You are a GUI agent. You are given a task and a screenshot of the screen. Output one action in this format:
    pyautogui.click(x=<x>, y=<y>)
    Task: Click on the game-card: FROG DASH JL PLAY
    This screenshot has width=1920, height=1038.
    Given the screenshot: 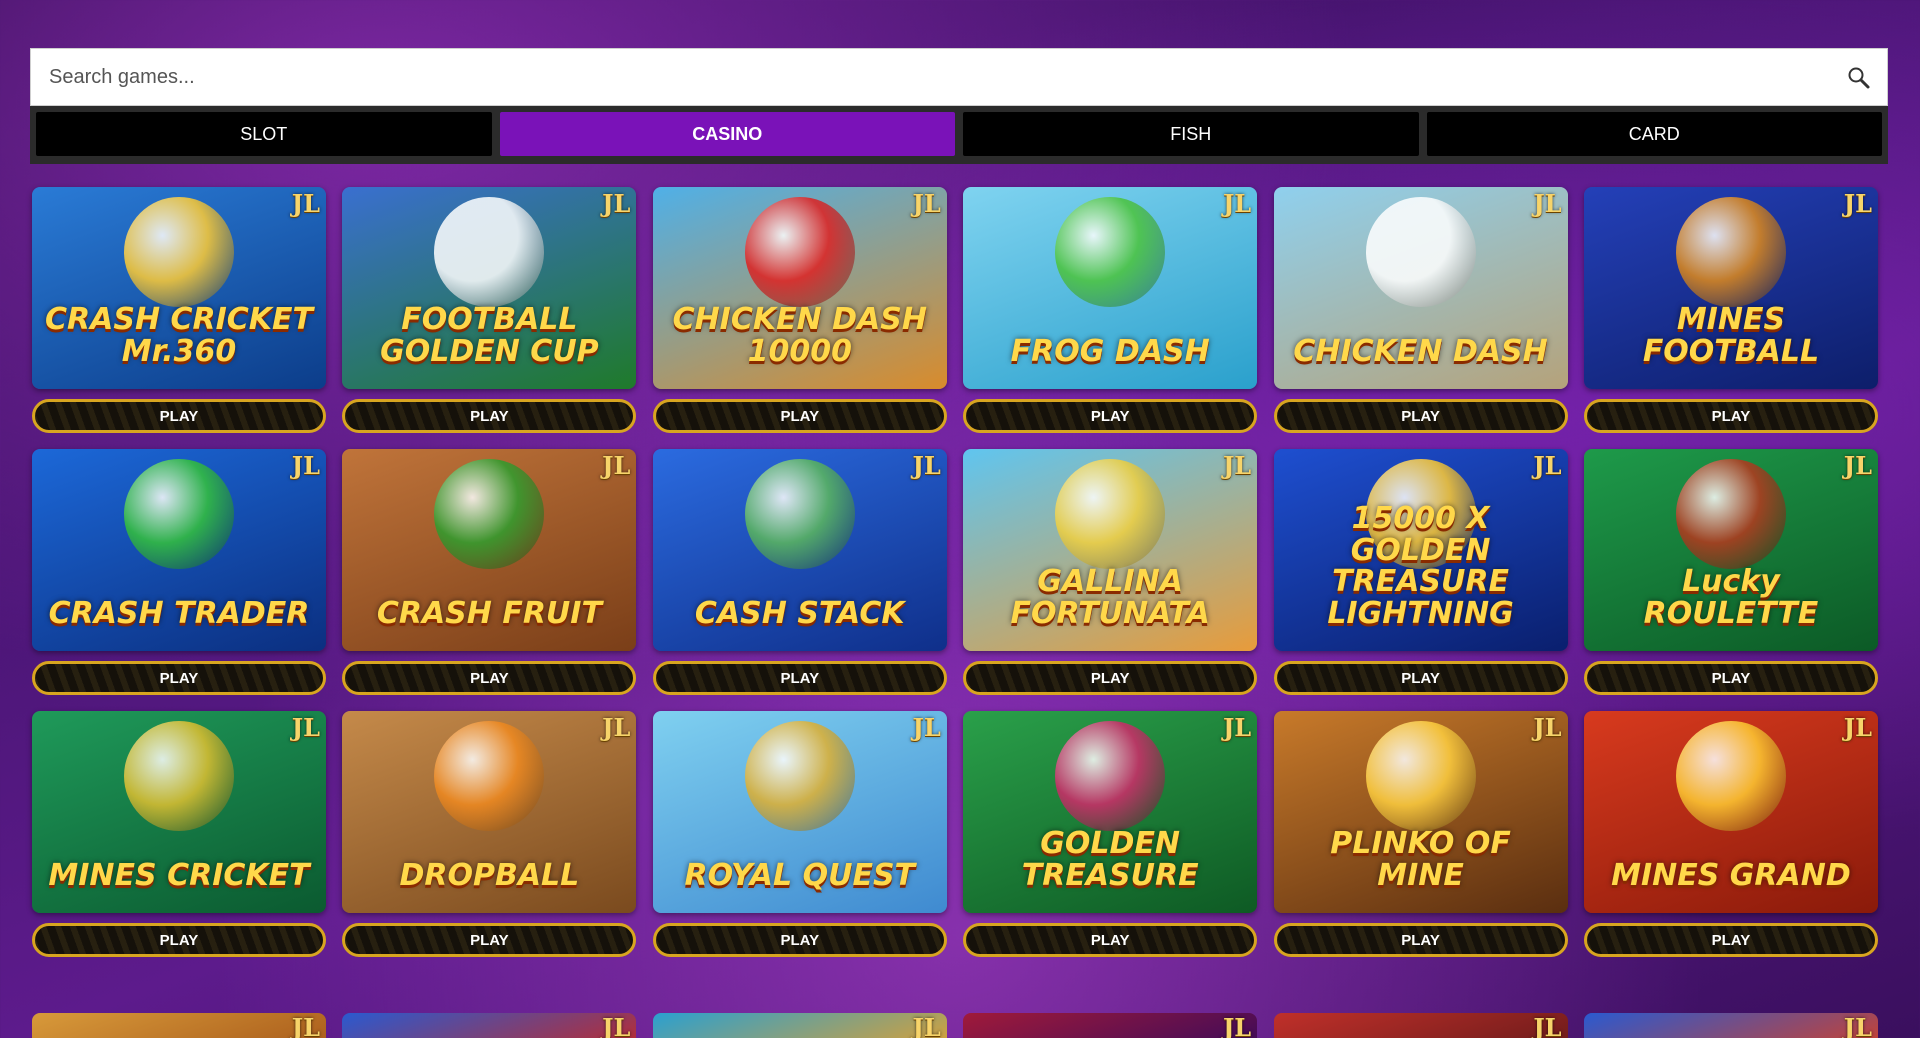 What is the action you would take?
    pyautogui.click(x=1110, y=310)
    